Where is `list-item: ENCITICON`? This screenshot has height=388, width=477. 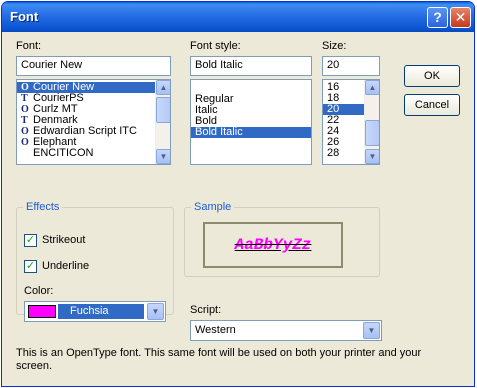
list-item: ENCITICON is located at coordinates (93, 153).